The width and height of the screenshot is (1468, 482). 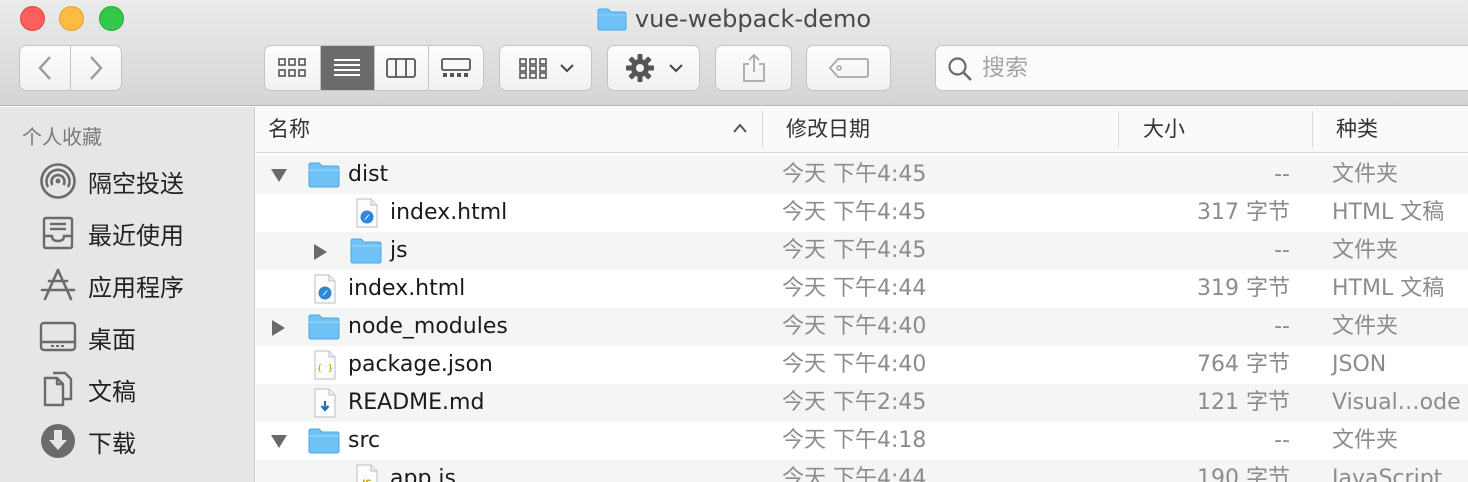 I want to click on gallery-view-icon, so click(x=455, y=67).